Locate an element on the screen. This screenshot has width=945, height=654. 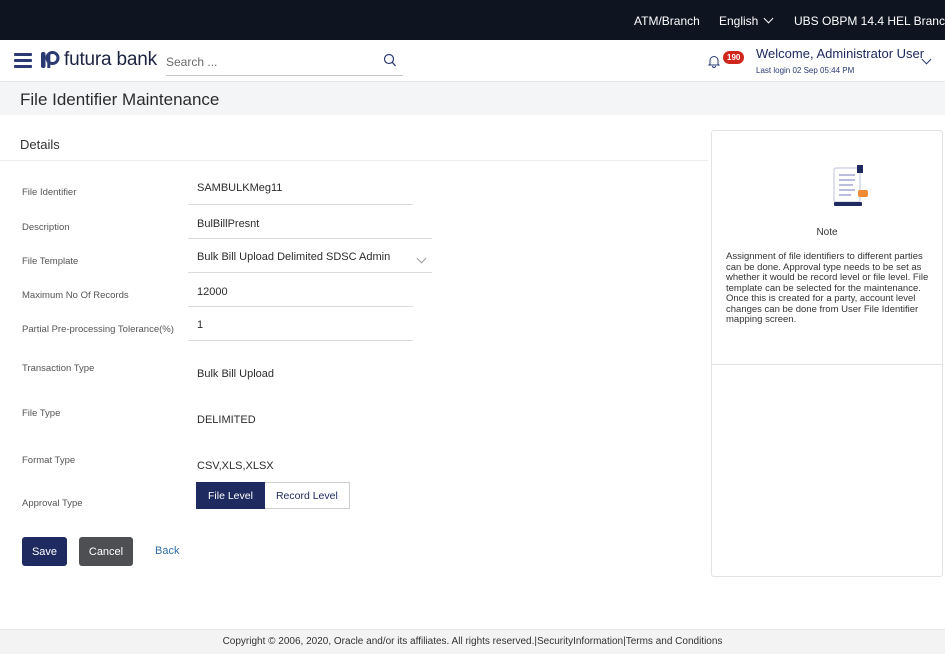
search-icon is located at coordinates (390, 61).